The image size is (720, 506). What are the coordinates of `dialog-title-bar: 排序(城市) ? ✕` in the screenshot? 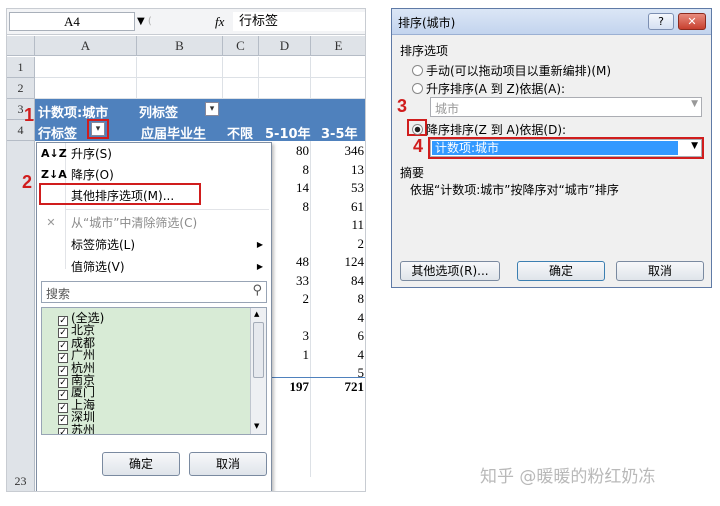 It's located at (551, 22).